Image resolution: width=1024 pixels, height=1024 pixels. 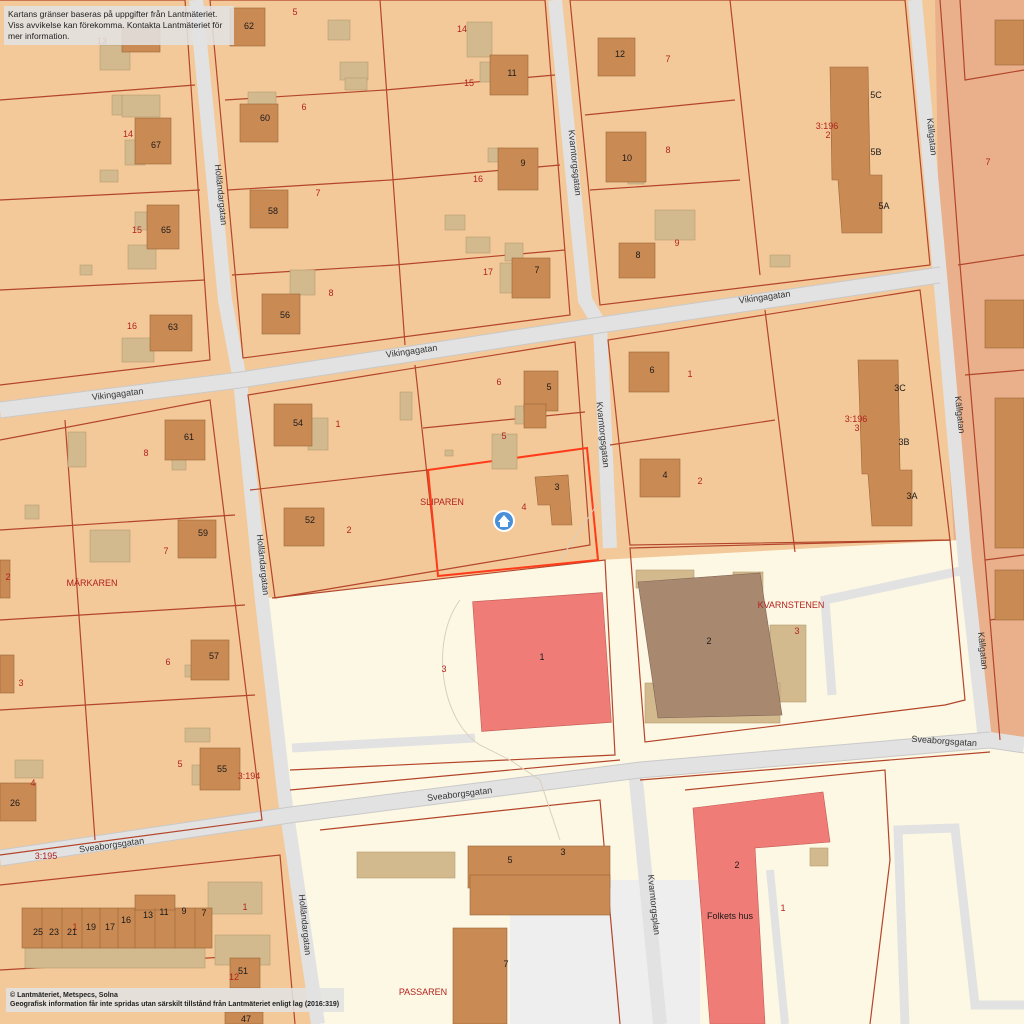 What do you see at coordinates (243, 971) in the screenshot?
I see `house-number: 51` at bounding box center [243, 971].